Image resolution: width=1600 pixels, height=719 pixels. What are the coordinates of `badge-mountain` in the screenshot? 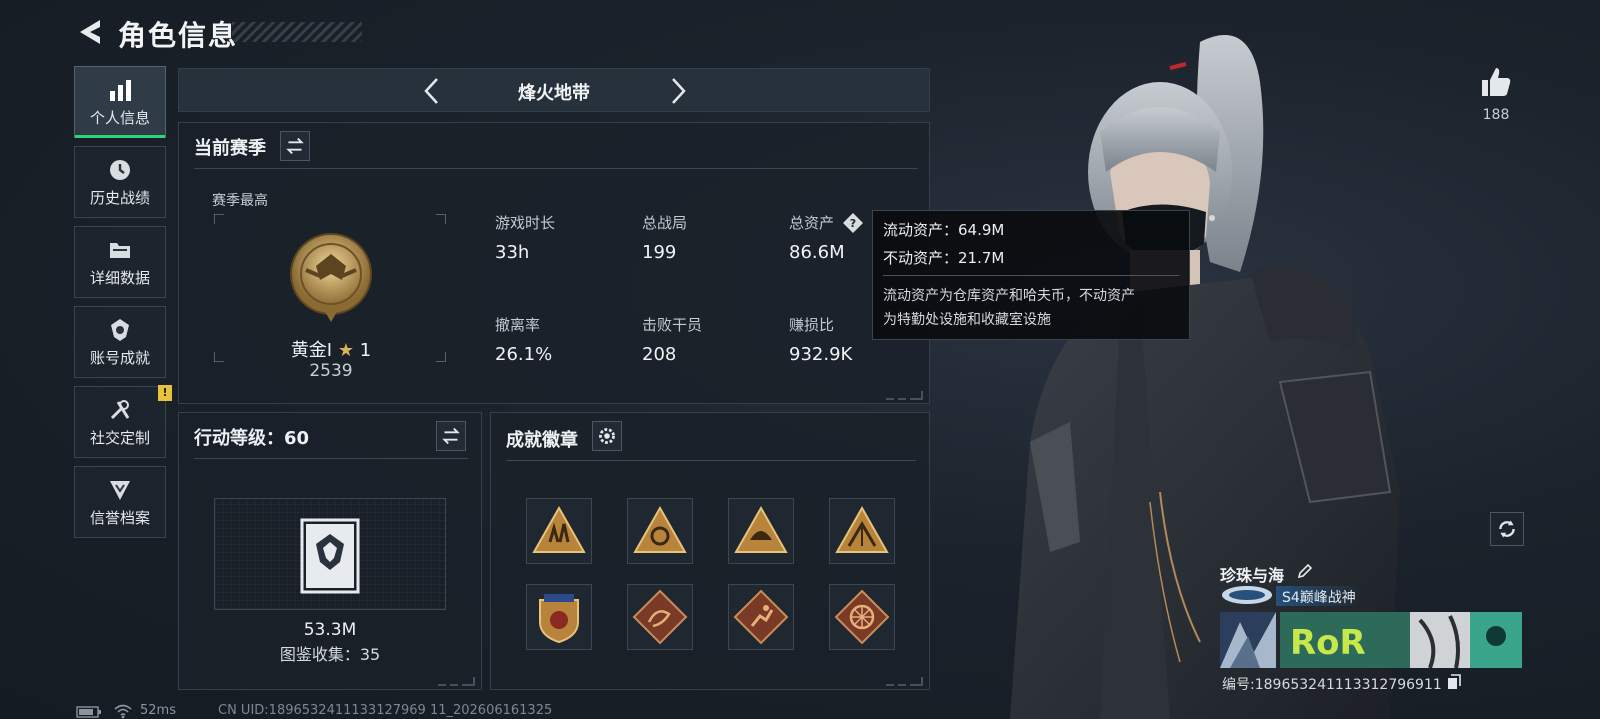 It's located at (862, 531).